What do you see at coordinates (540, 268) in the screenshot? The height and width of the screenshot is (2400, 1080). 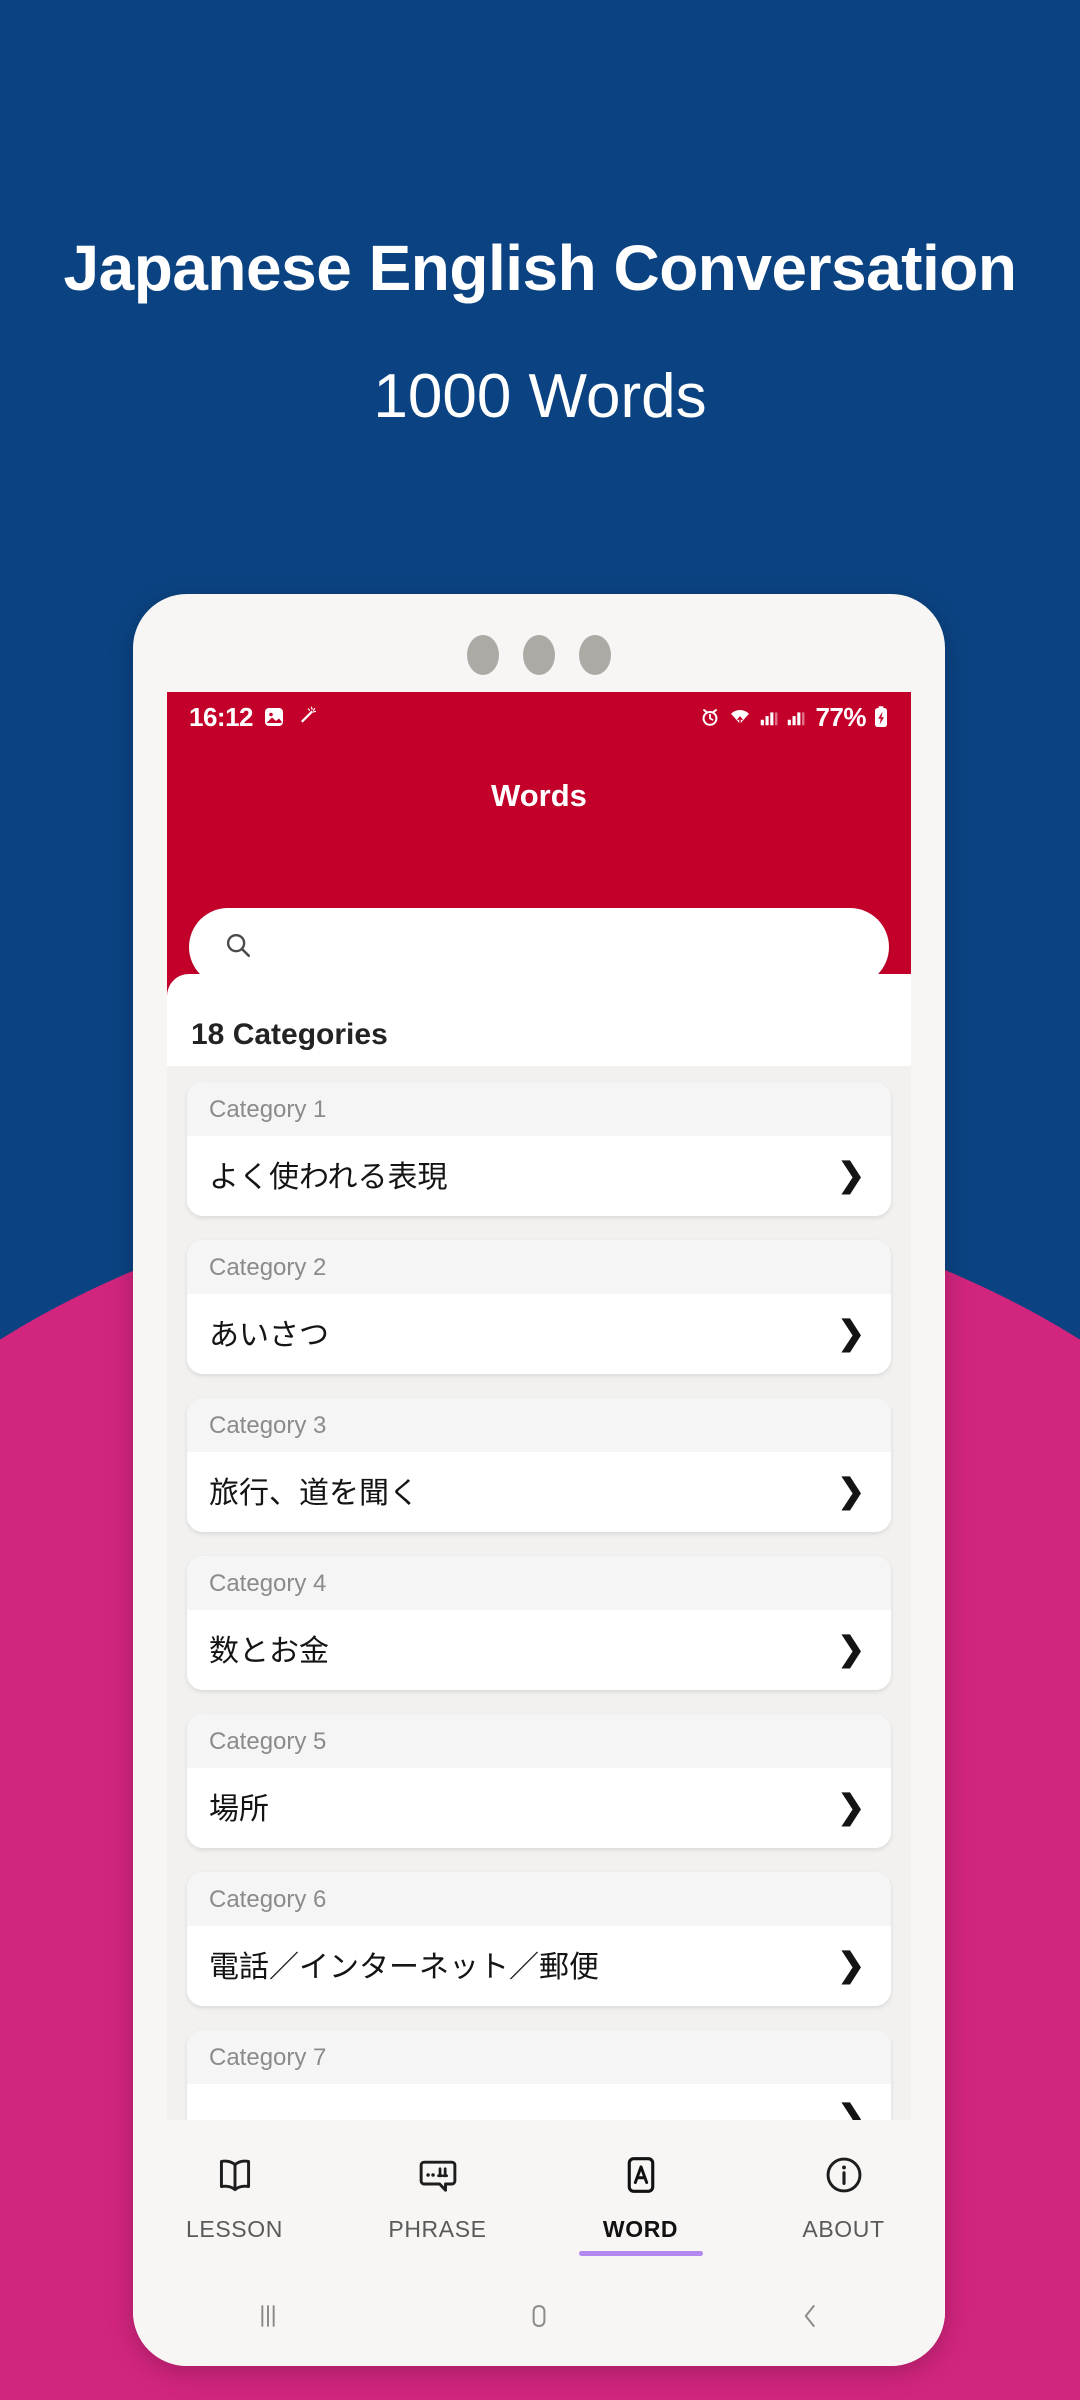 I see `page-title: Japanese English Conversation` at bounding box center [540, 268].